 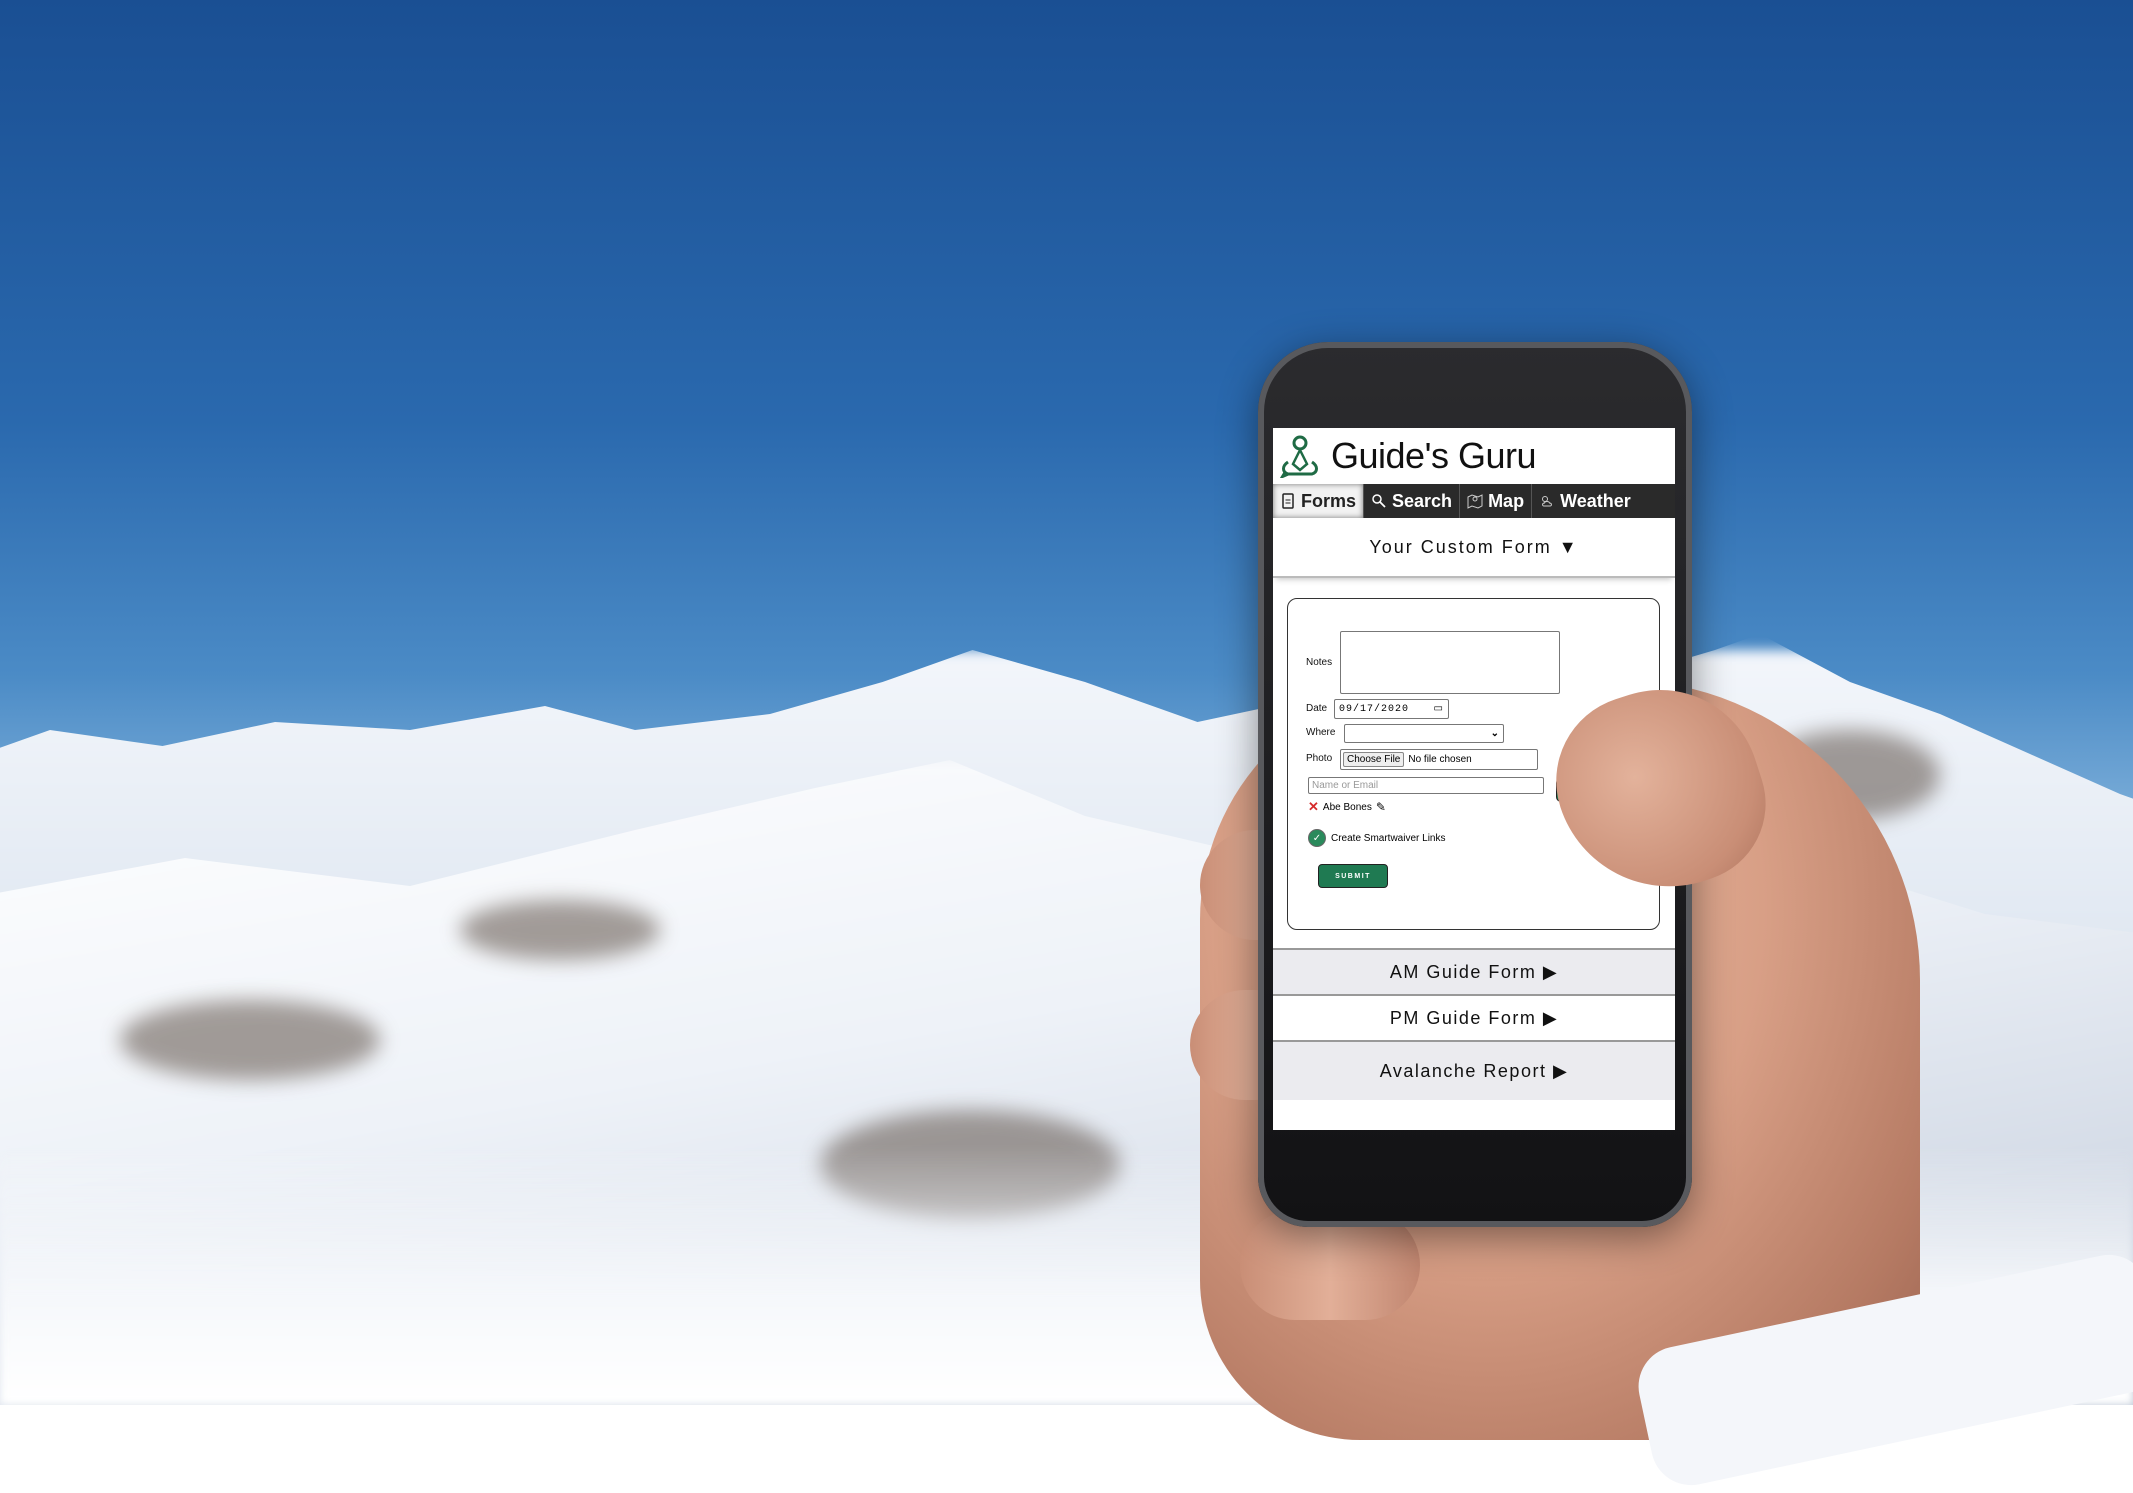 I want to click on tab-weather: Weather, so click(x=1585, y=501).